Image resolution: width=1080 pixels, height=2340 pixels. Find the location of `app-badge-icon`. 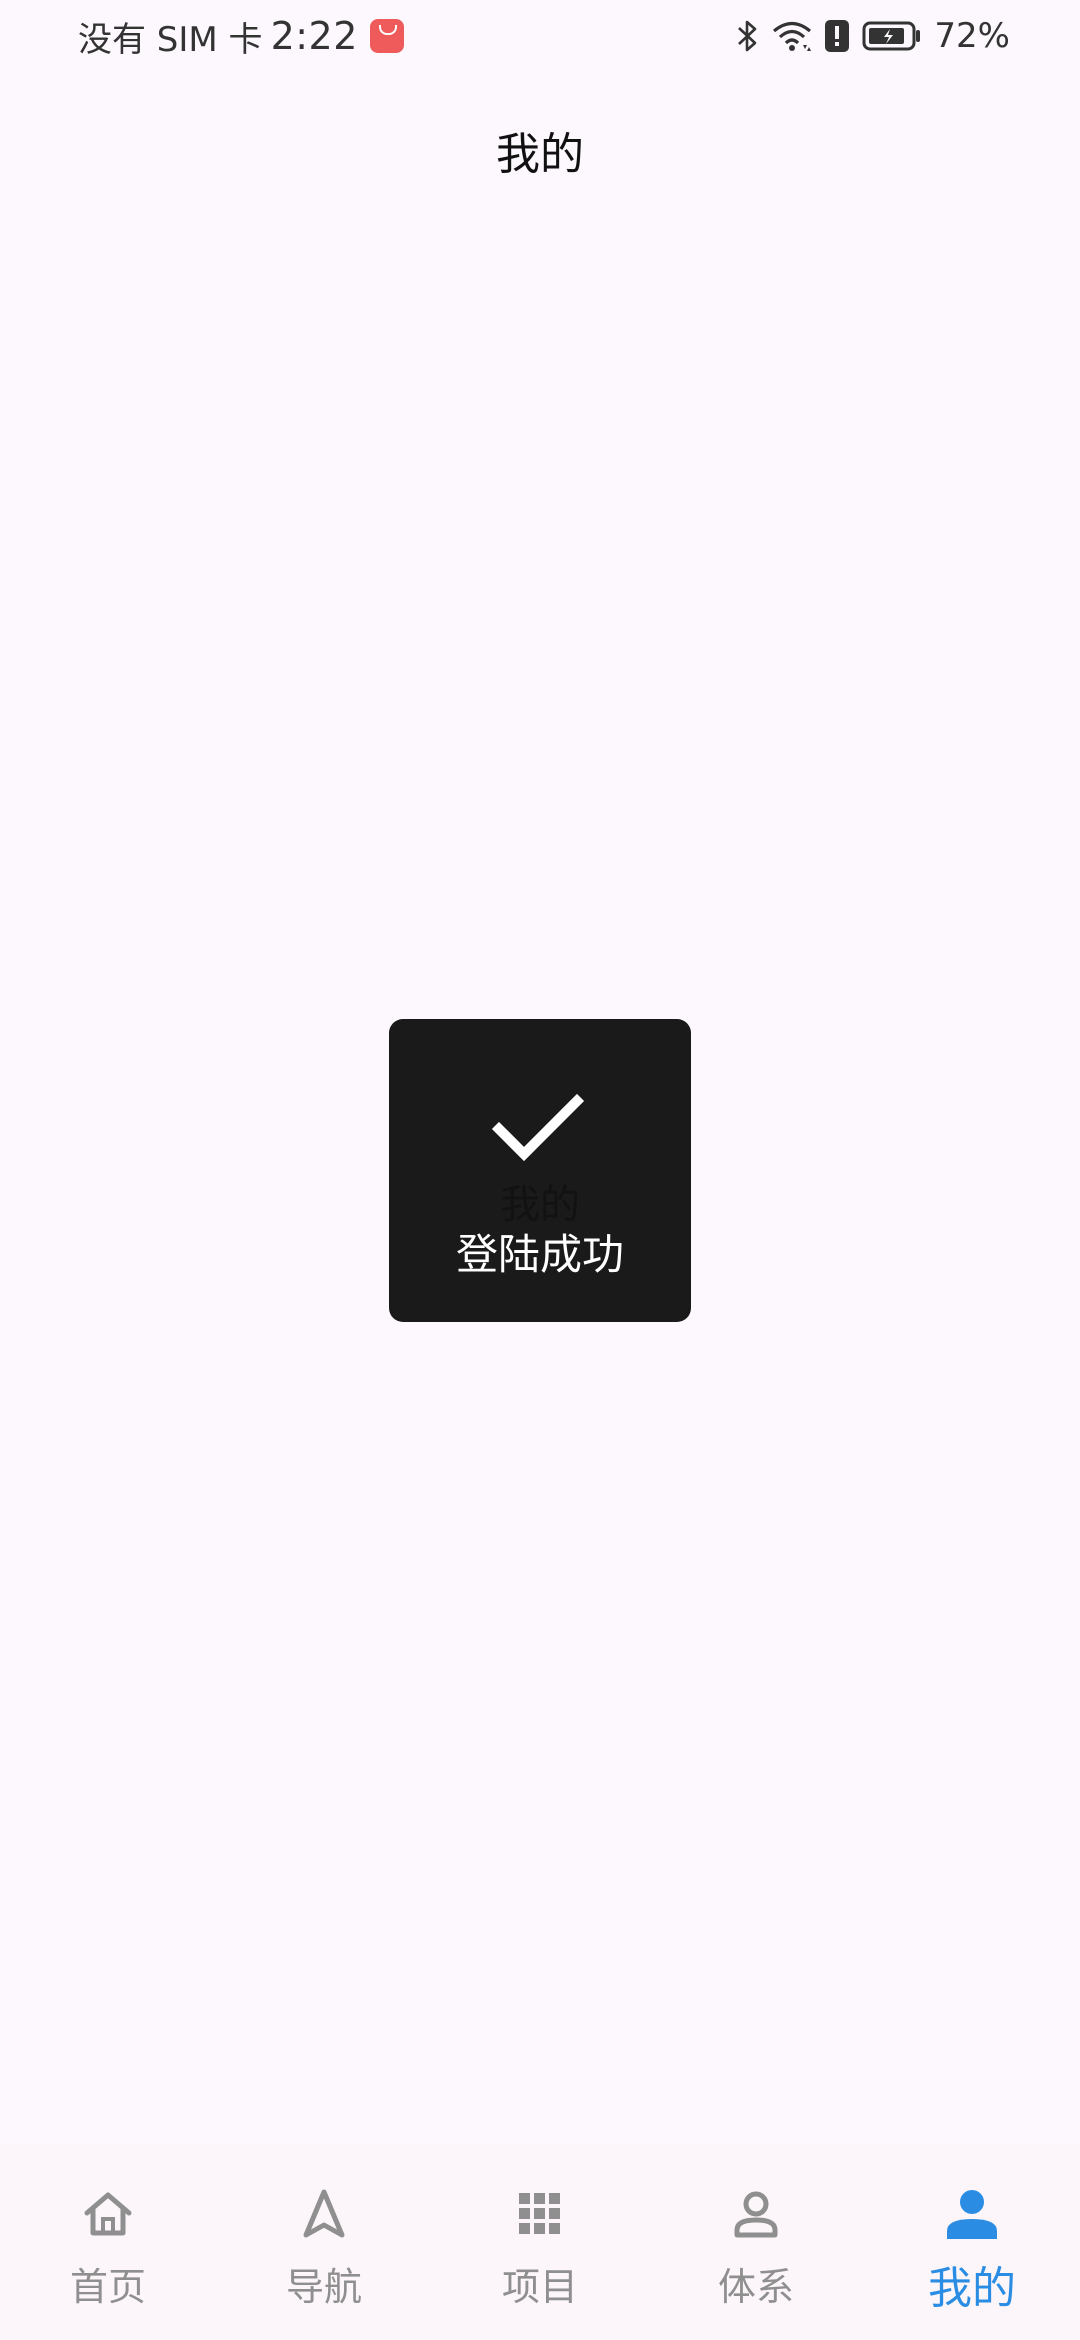

app-badge-icon is located at coordinates (386, 36).